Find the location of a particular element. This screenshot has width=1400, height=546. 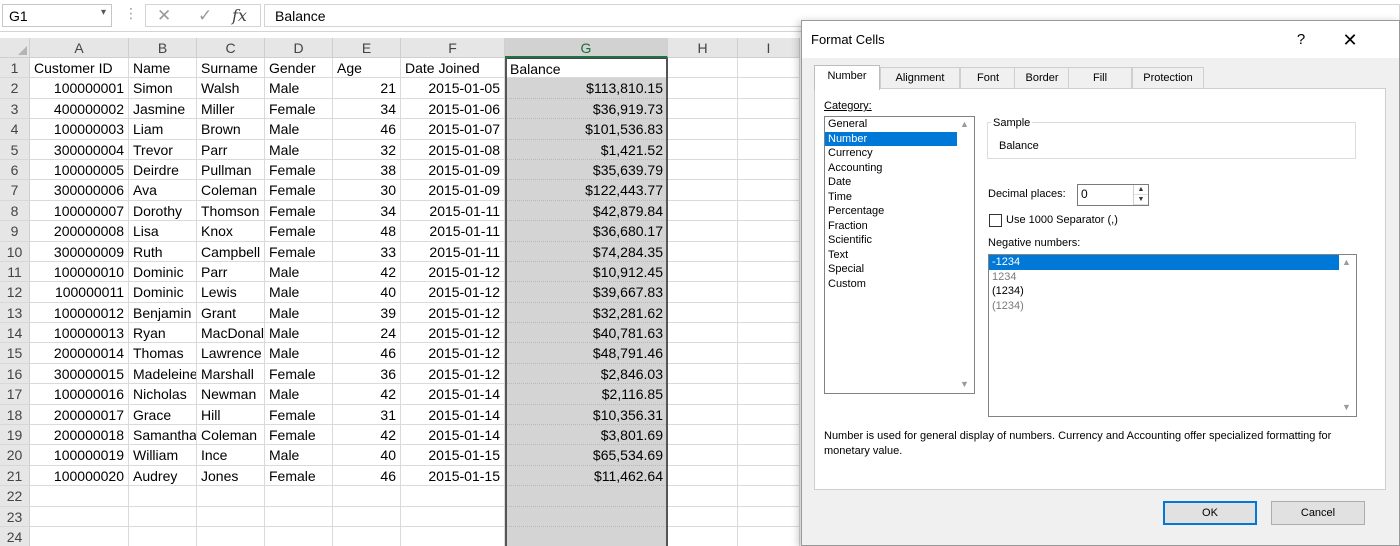

cell-d5: Male is located at coordinates (299, 149).